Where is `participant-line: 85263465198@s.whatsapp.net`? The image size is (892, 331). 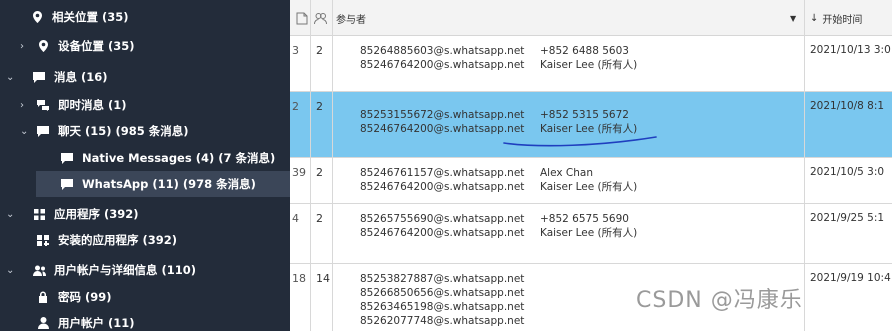
participant-line: 85263465198@s.whatsapp.net is located at coordinates (450, 307).